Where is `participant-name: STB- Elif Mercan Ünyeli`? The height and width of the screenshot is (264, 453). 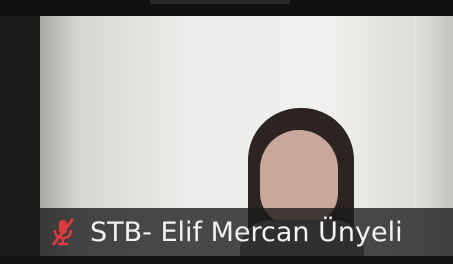 participant-name: STB- Elif Mercan Ünyeli is located at coordinates (246, 232).